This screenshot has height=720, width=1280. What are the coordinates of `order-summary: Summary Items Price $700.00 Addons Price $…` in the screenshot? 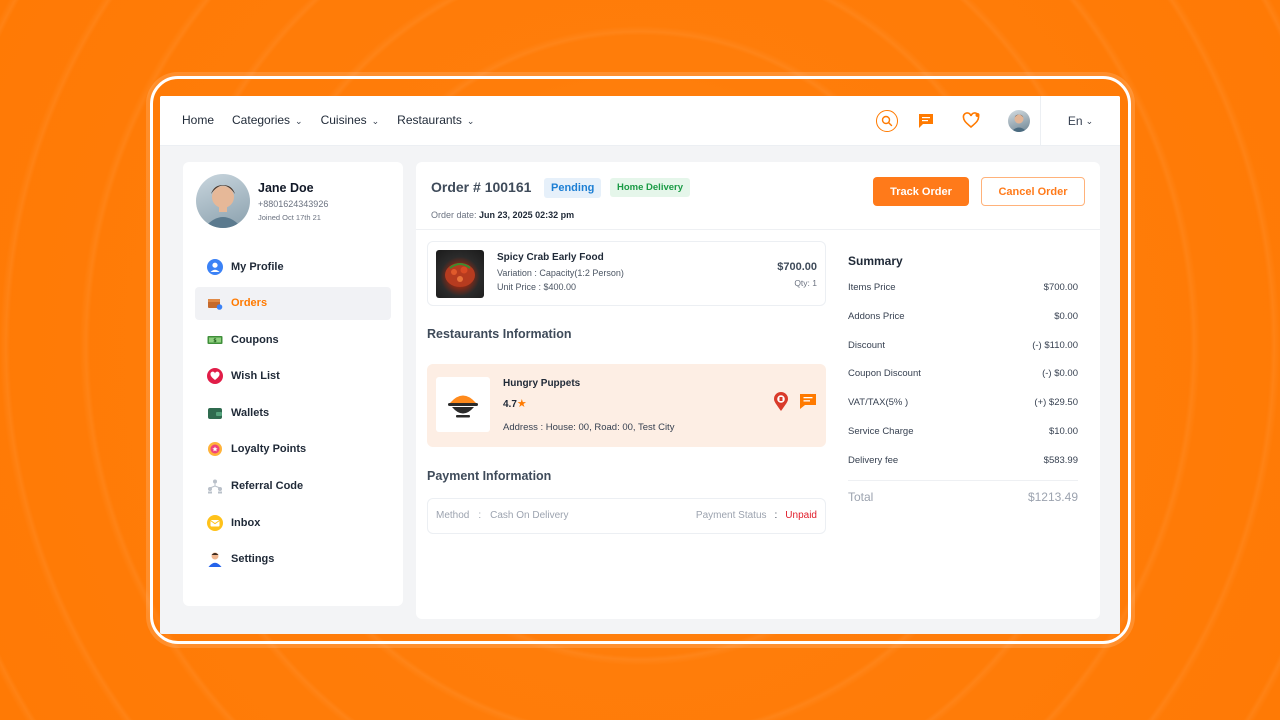 It's located at (963, 379).